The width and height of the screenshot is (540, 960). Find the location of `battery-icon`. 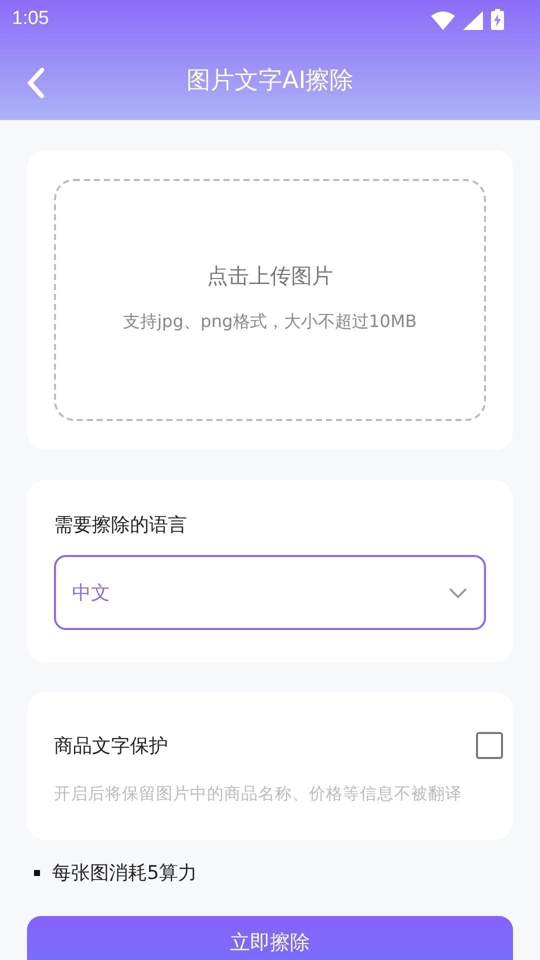

battery-icon is located at coordinates (497, 19).